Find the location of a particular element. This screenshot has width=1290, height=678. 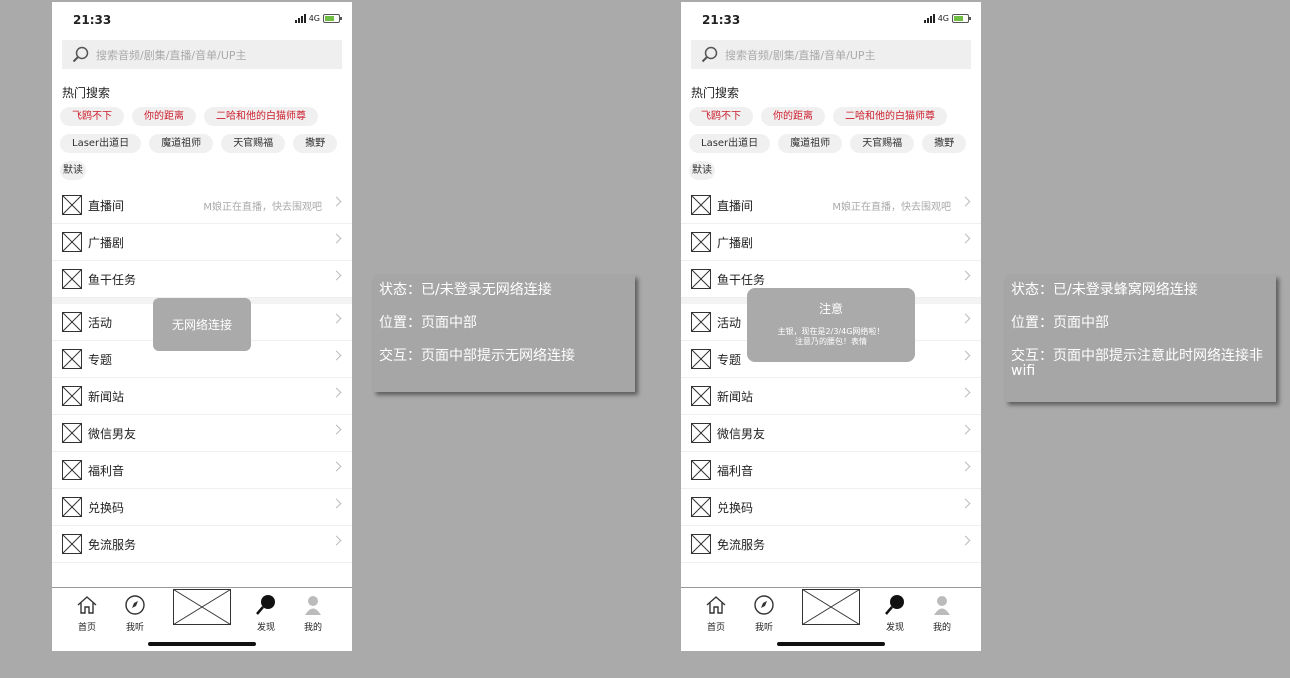

tab-label: 我的 is located at coordinates (941, 628).